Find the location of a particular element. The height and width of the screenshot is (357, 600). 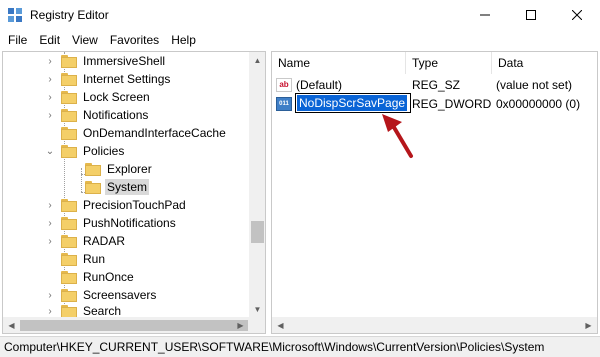

menu-view: View is located at coordinates (85, 40).